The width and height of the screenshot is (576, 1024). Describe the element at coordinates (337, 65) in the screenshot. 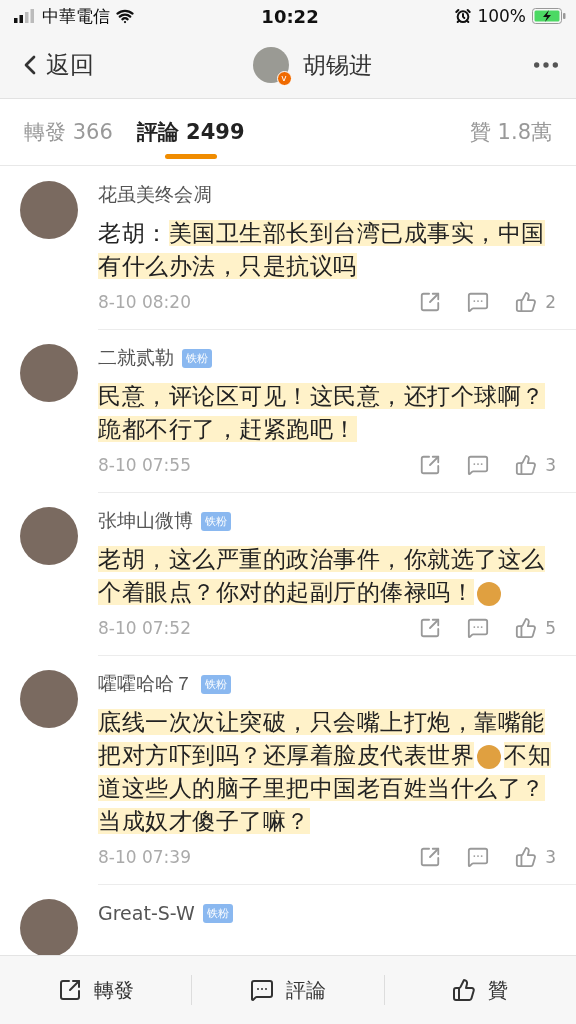

I see `page-title: 胡锡进` at that location.